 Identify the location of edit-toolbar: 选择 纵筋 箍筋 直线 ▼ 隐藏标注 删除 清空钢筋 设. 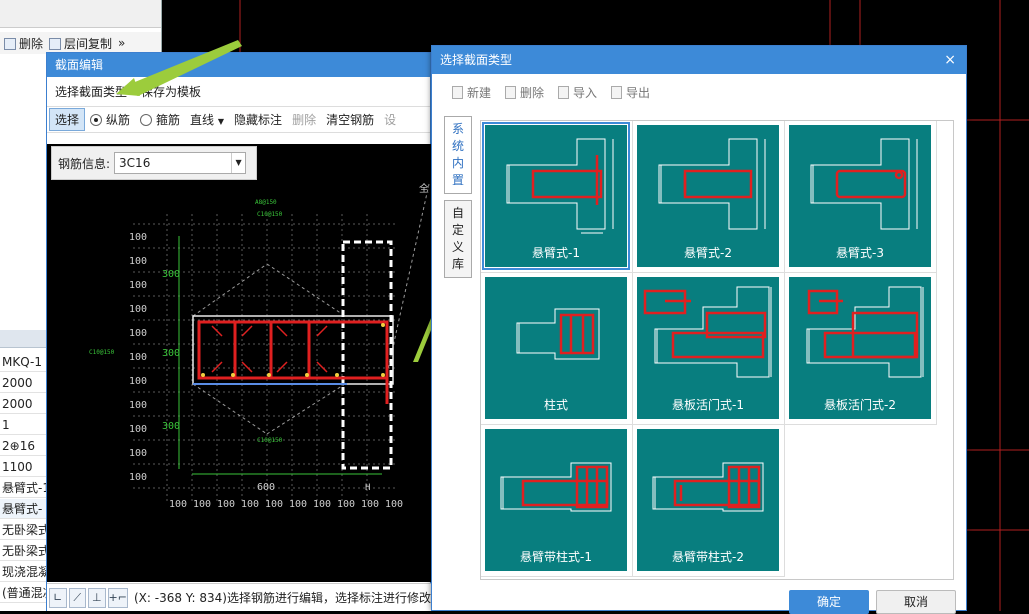
(238, 120).